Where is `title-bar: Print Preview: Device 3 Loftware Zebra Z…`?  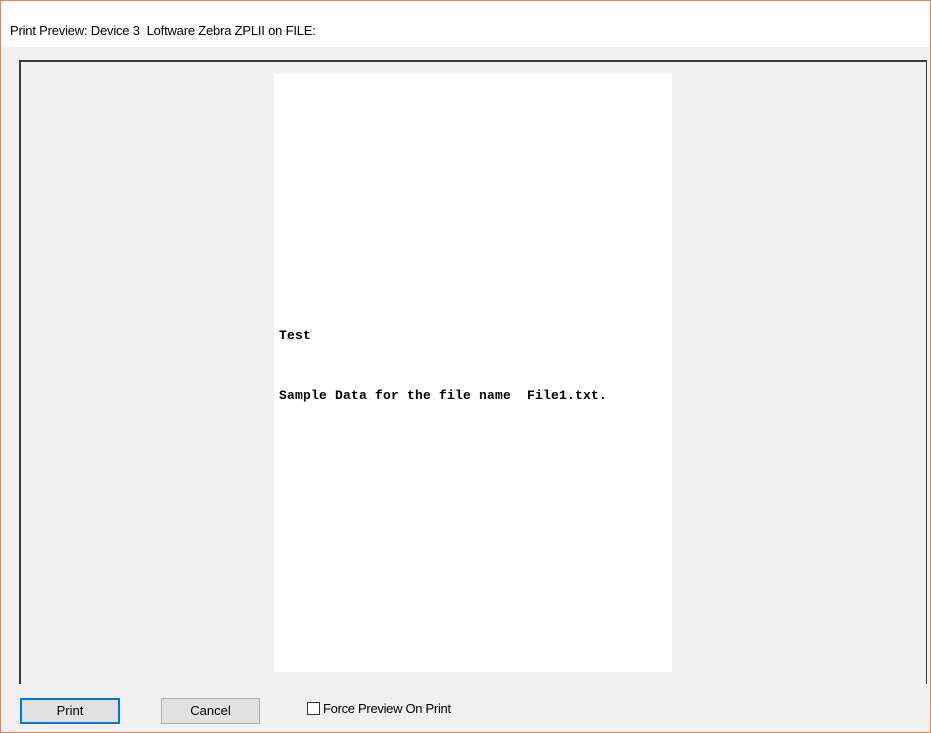 title-bar: Print Preview: Device 3 Loftware Zebra Z… is located at coordinates (465, 24).